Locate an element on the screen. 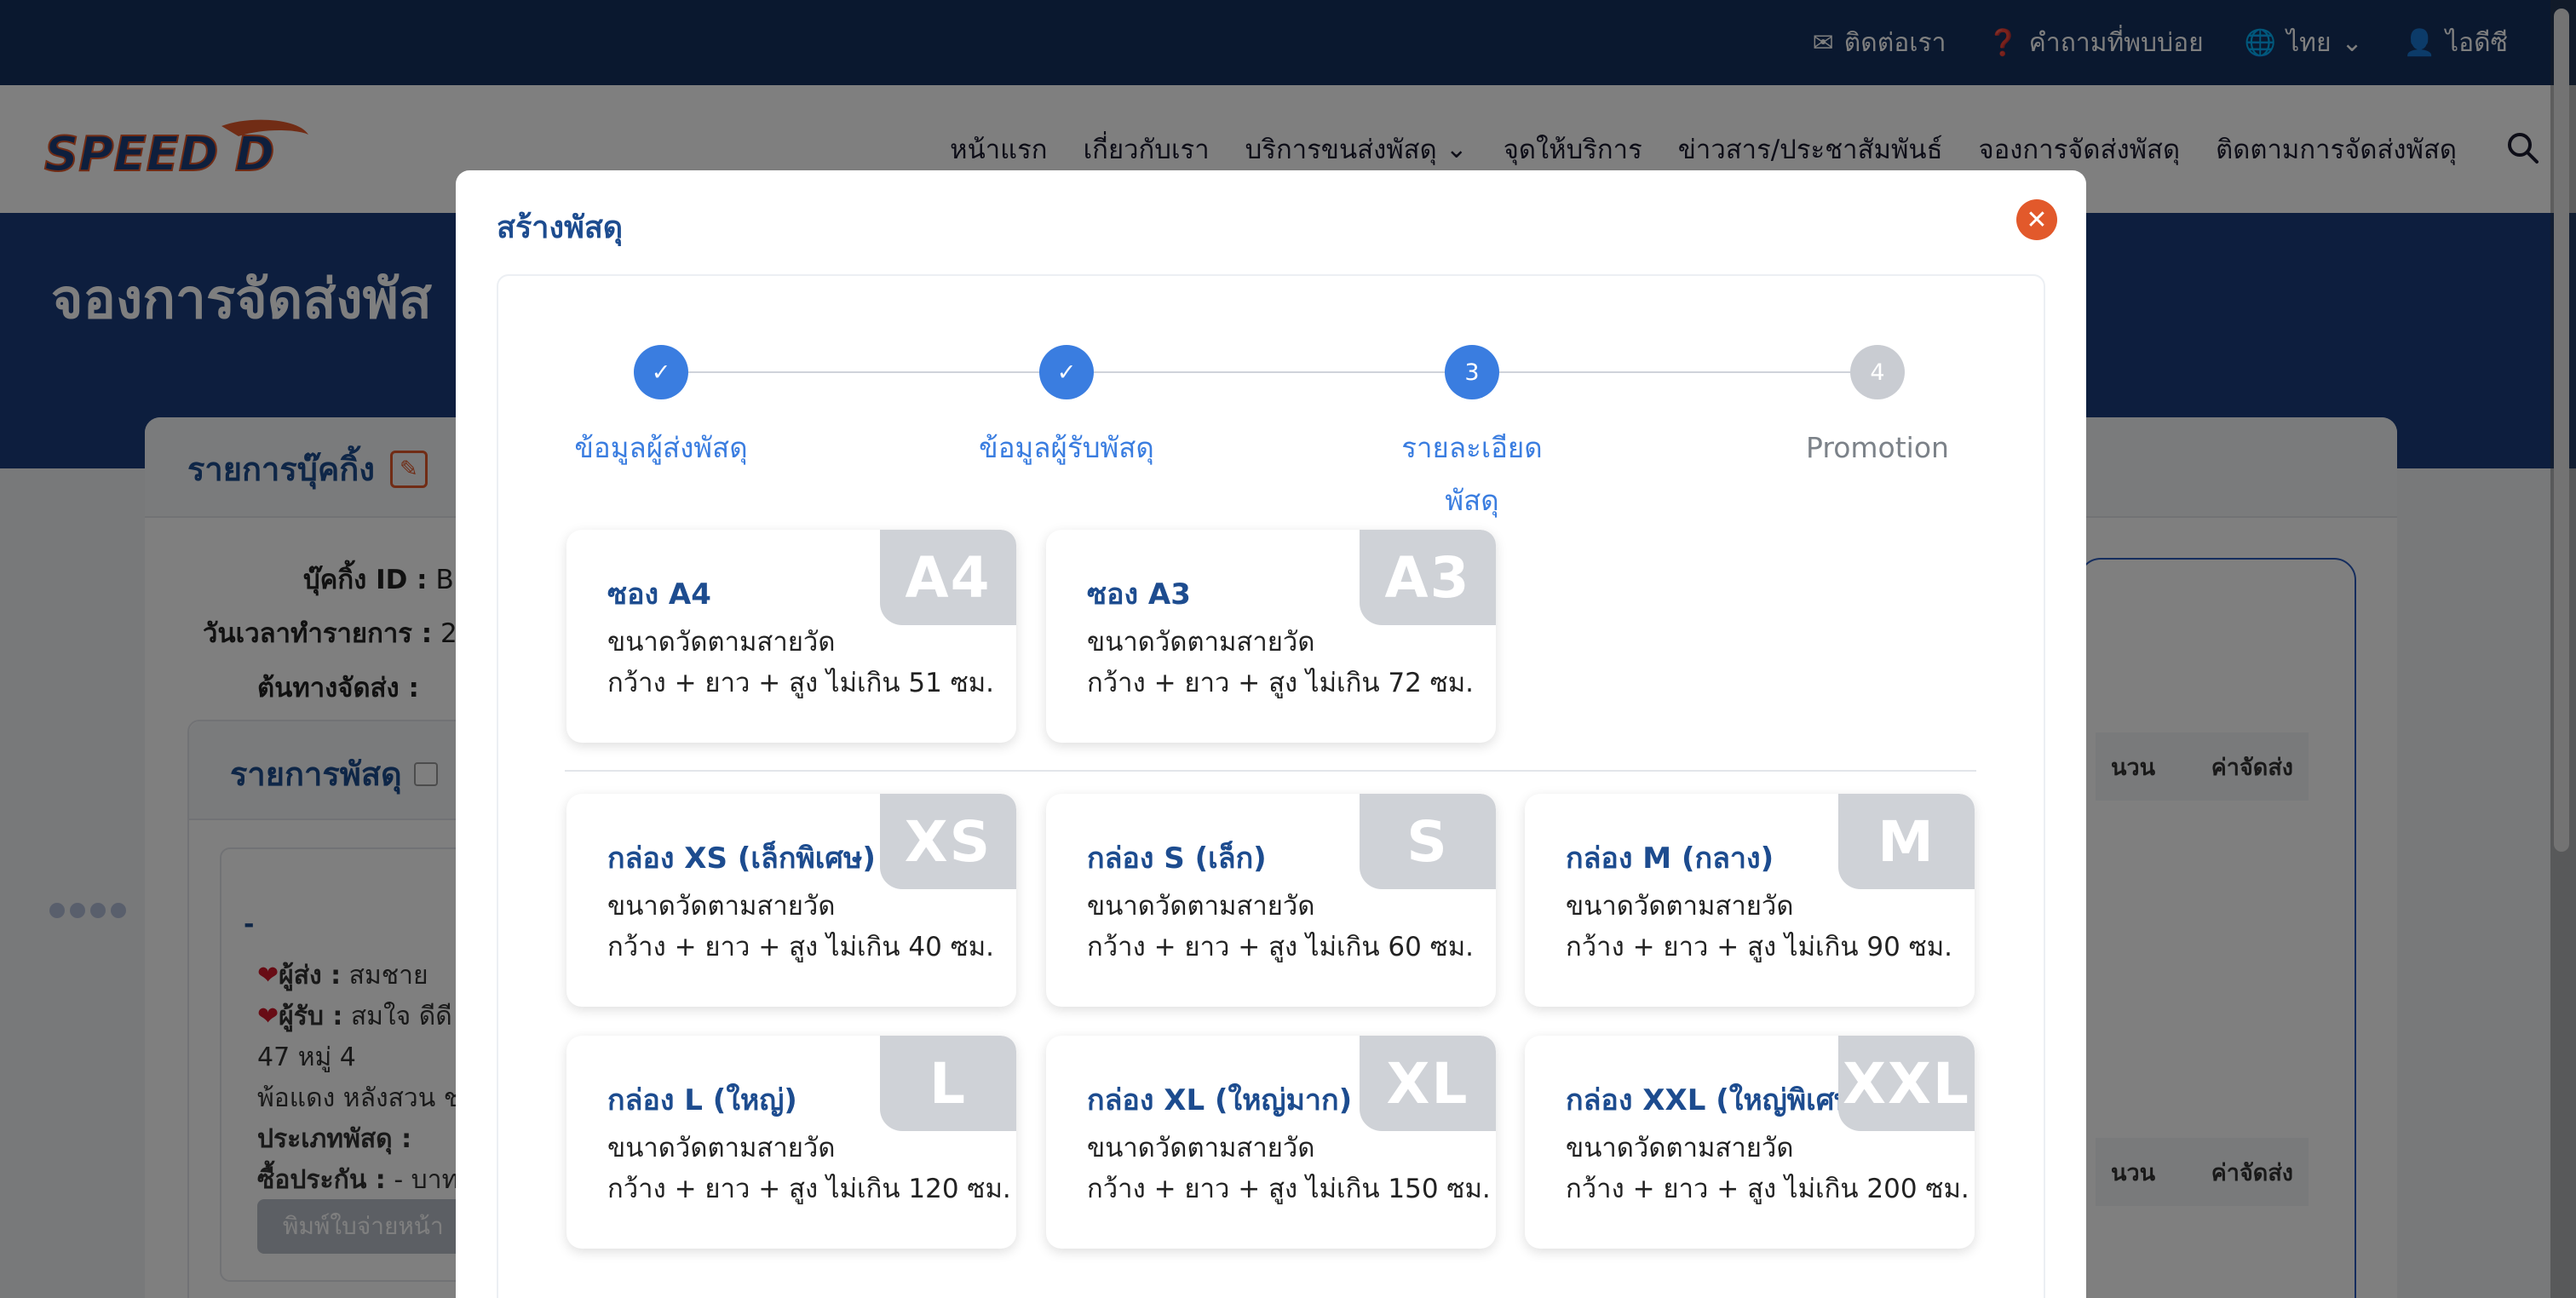 This screenshot has width=2576, height=1298. package-name: ซอง A3 is located at coordinates (1139, 595).